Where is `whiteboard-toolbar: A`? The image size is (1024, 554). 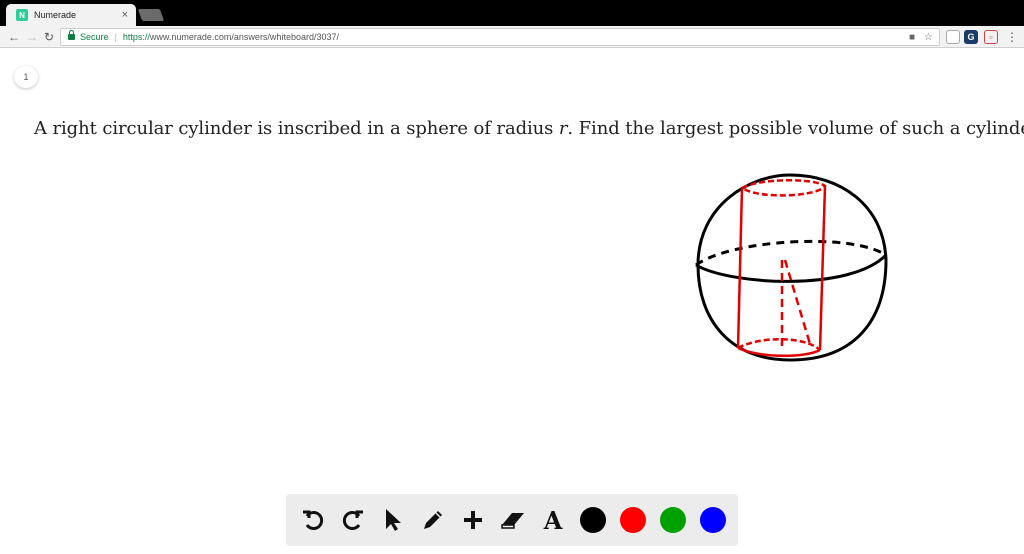 whiteboard-toolbar: A is located at coordinates (512, 520).